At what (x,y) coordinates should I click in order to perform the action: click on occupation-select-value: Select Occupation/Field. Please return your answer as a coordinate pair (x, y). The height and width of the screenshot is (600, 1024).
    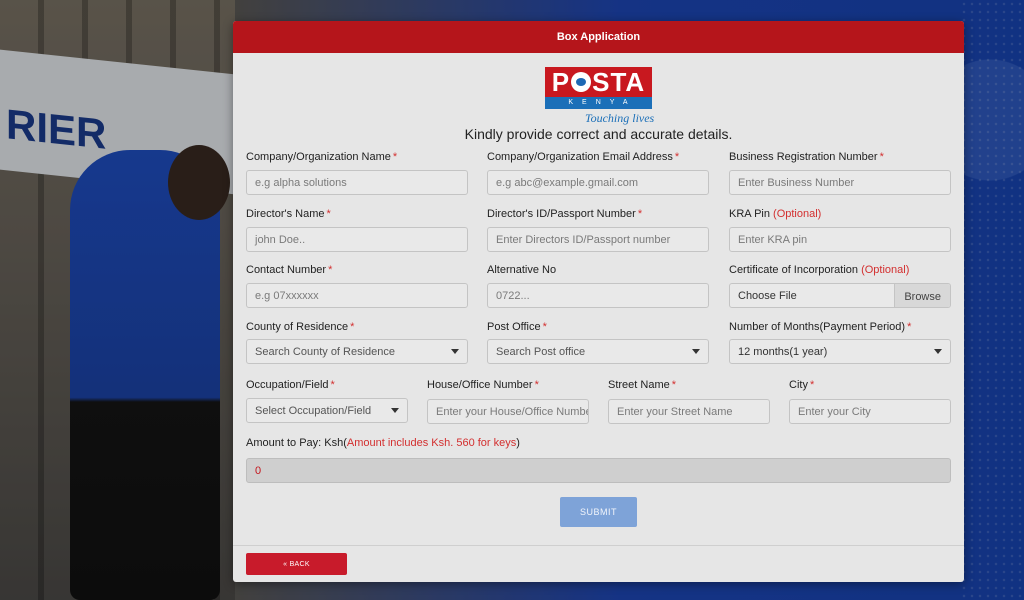
    Looking at the image, I should click on (313, 410).